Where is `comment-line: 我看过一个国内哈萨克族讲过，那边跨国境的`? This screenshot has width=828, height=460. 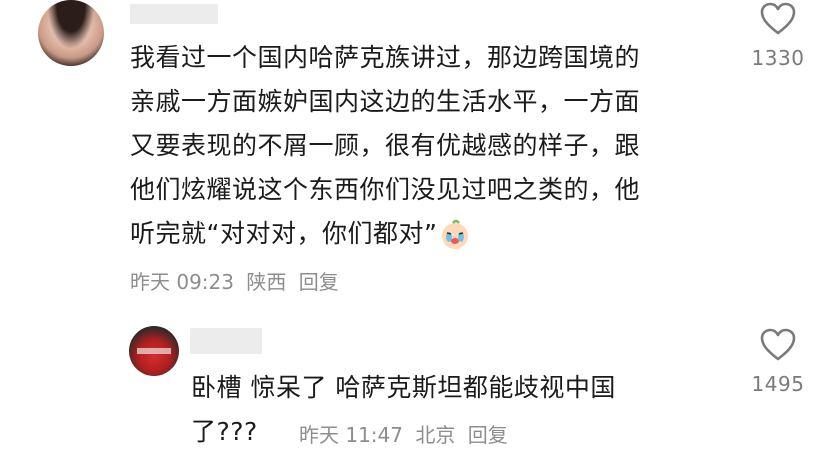 comment-line: 我看过一个国内哈萨克族讲过，那边跨国境的 is located at coordinates (385, 57).